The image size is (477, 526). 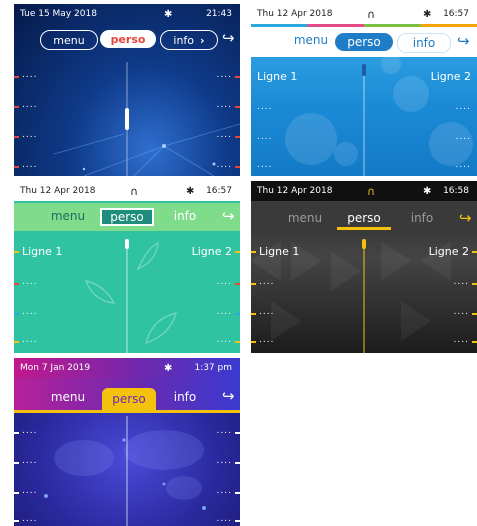 I want to click on tab-menu-label: menu, so click(x=305, y=218).